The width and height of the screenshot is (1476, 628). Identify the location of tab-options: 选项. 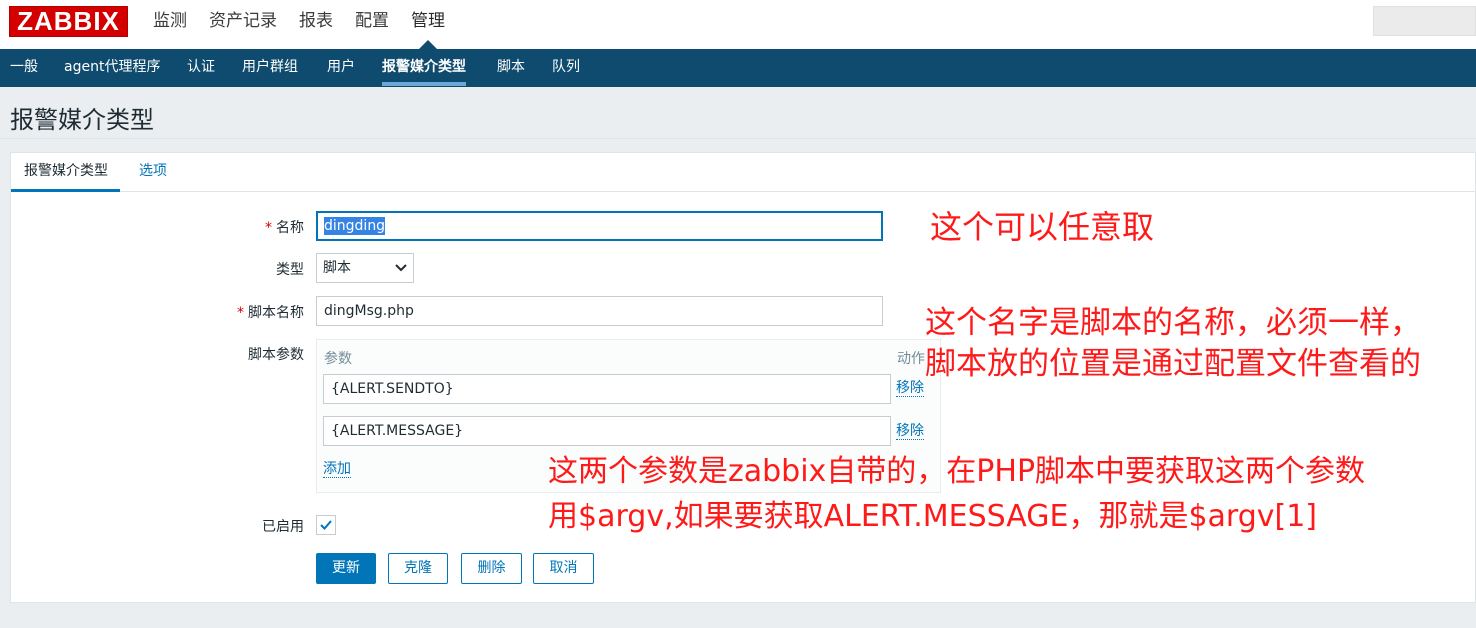
(153, 172).